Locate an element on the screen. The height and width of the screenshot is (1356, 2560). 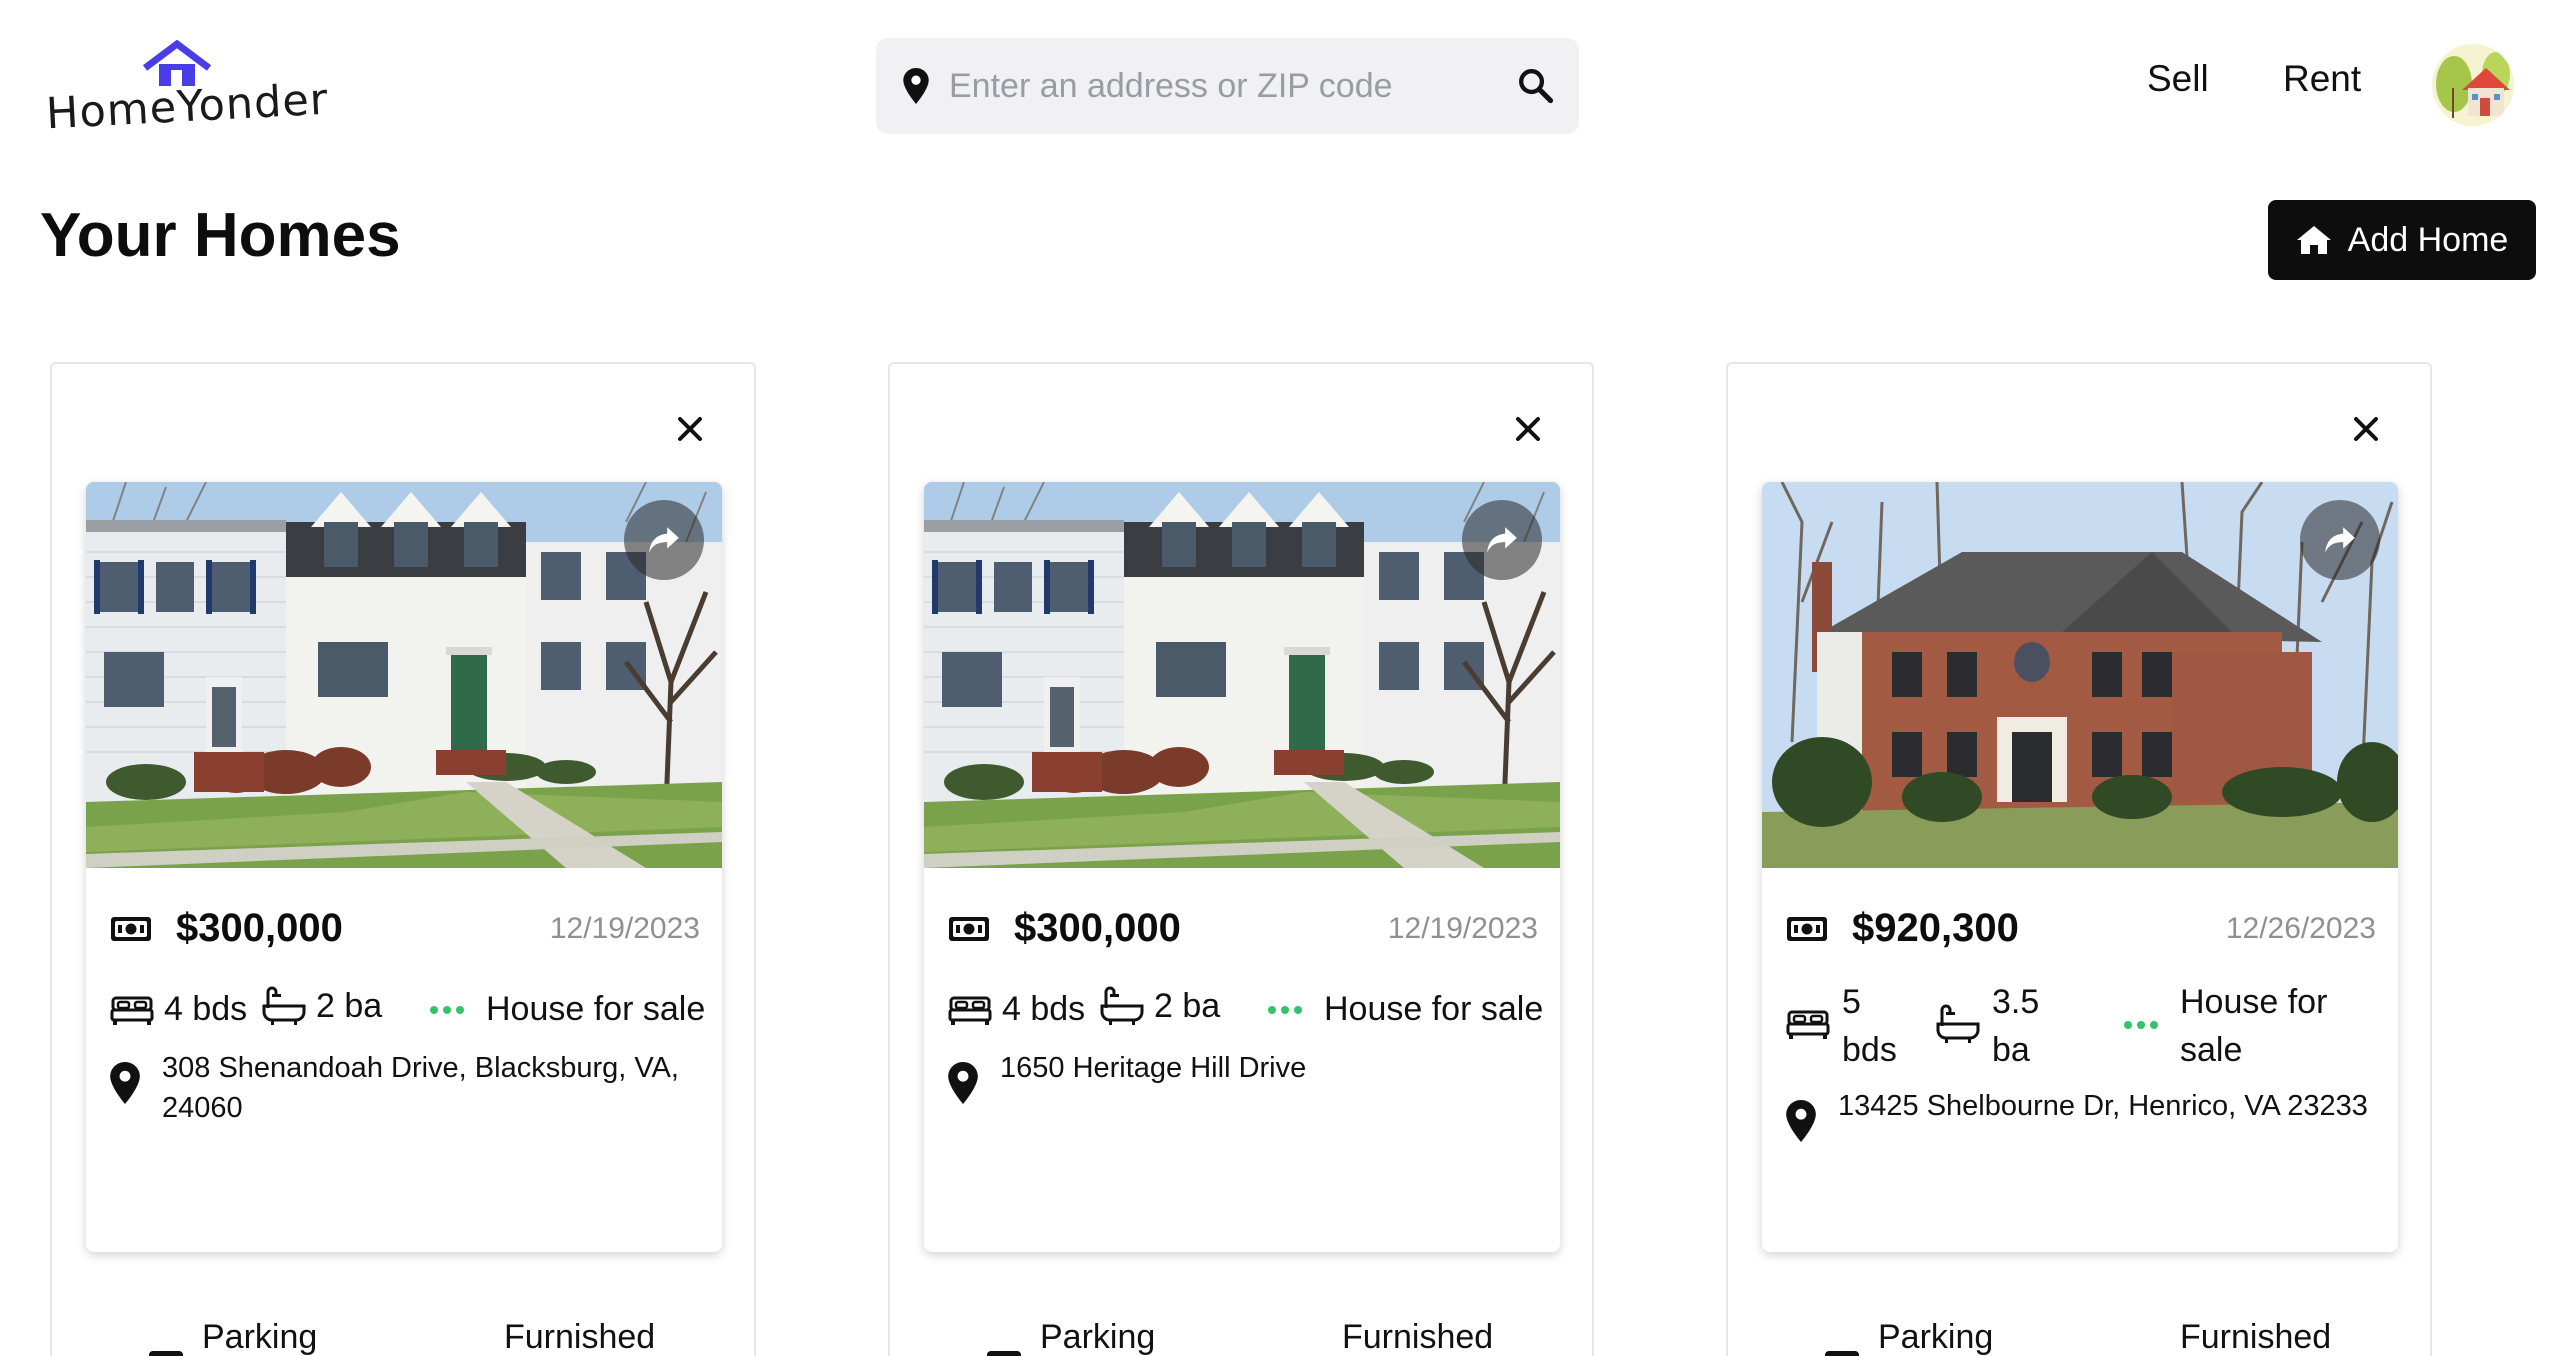
search-button is located at coordinates (1535, 86).